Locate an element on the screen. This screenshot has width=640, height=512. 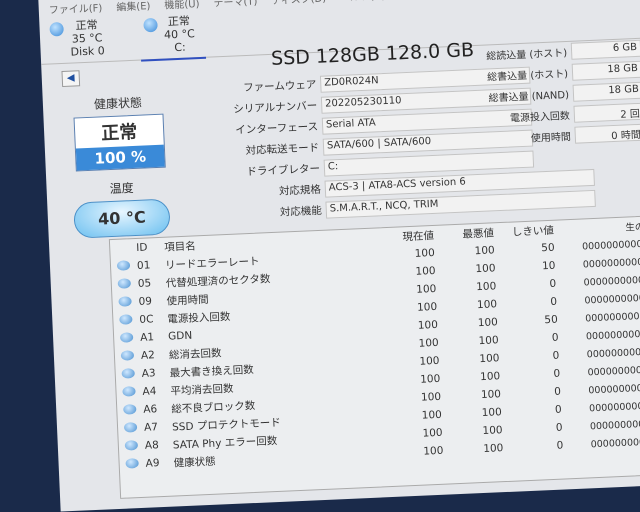
smart-cell: 09 is located at coordinates (145, 301).